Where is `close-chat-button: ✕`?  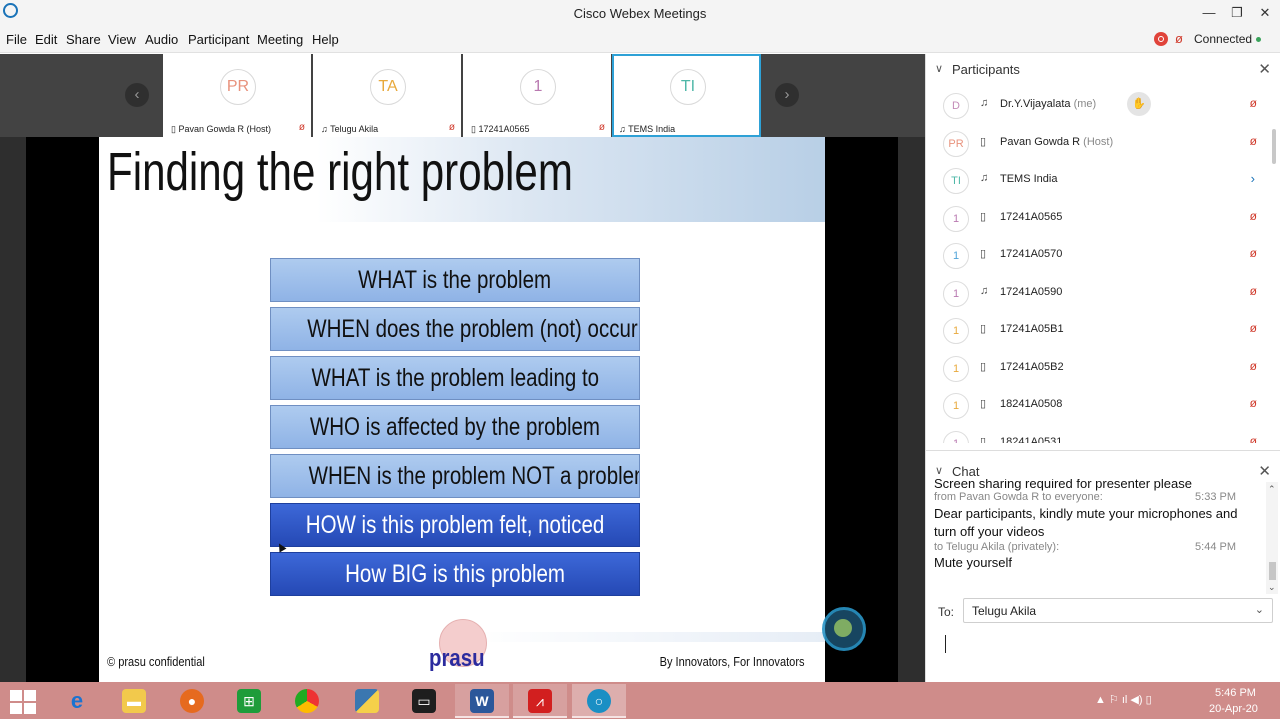
close-chat-button: ✕ is located at coordinates (1264, 471).